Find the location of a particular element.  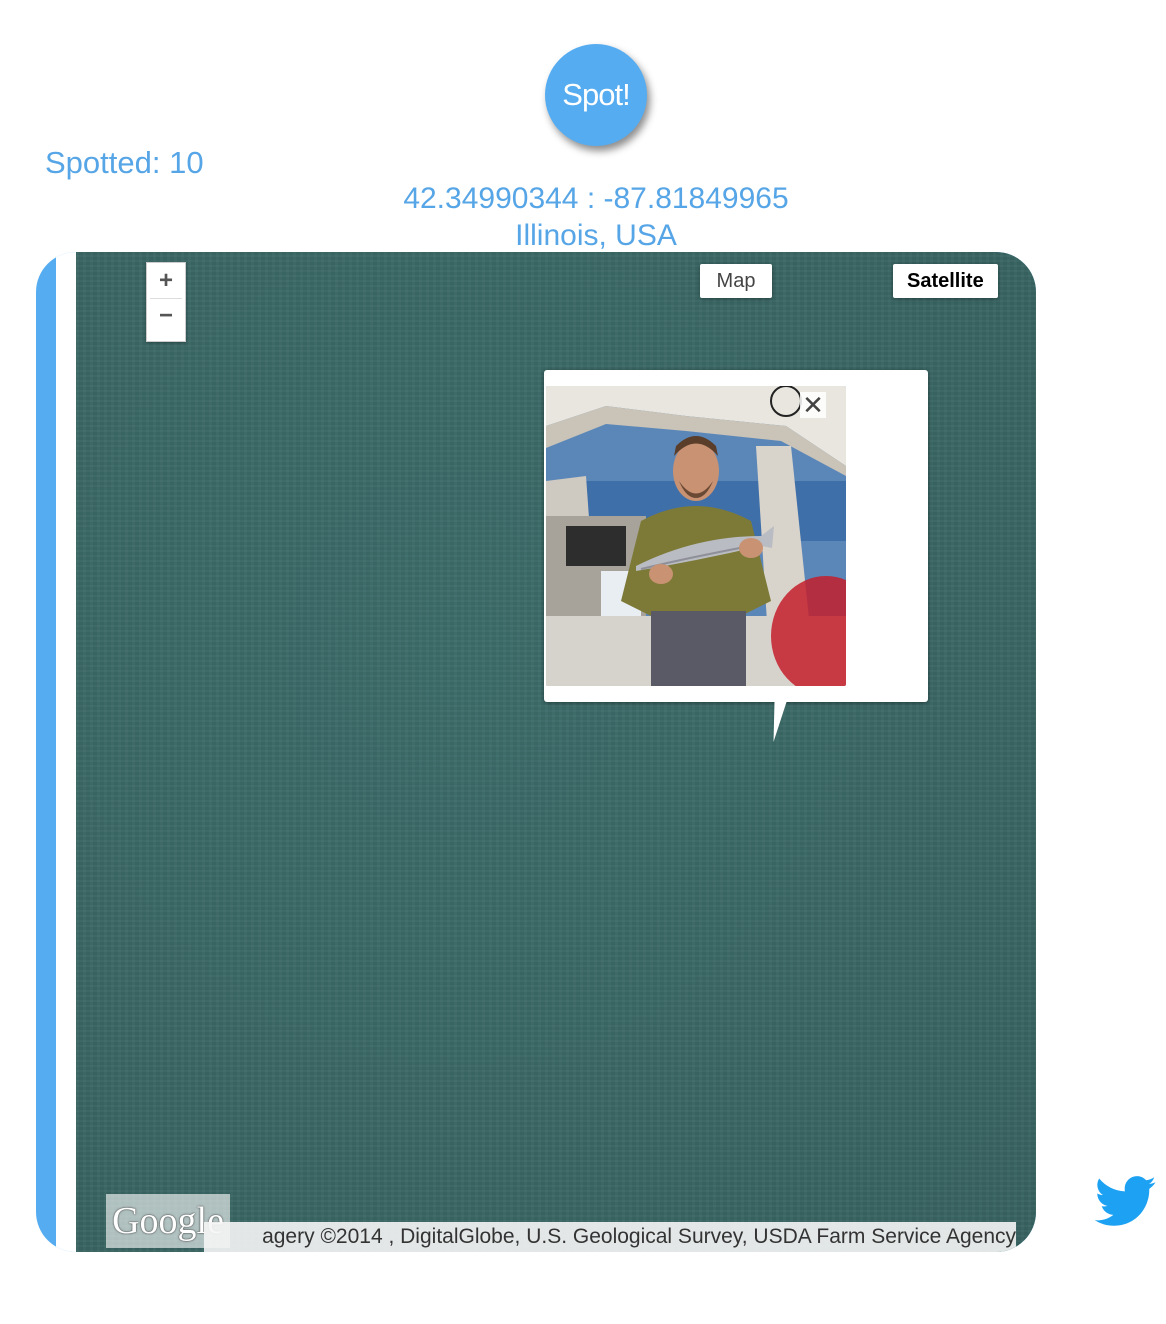

info-window-pointer is located at coordinates (774, 722).